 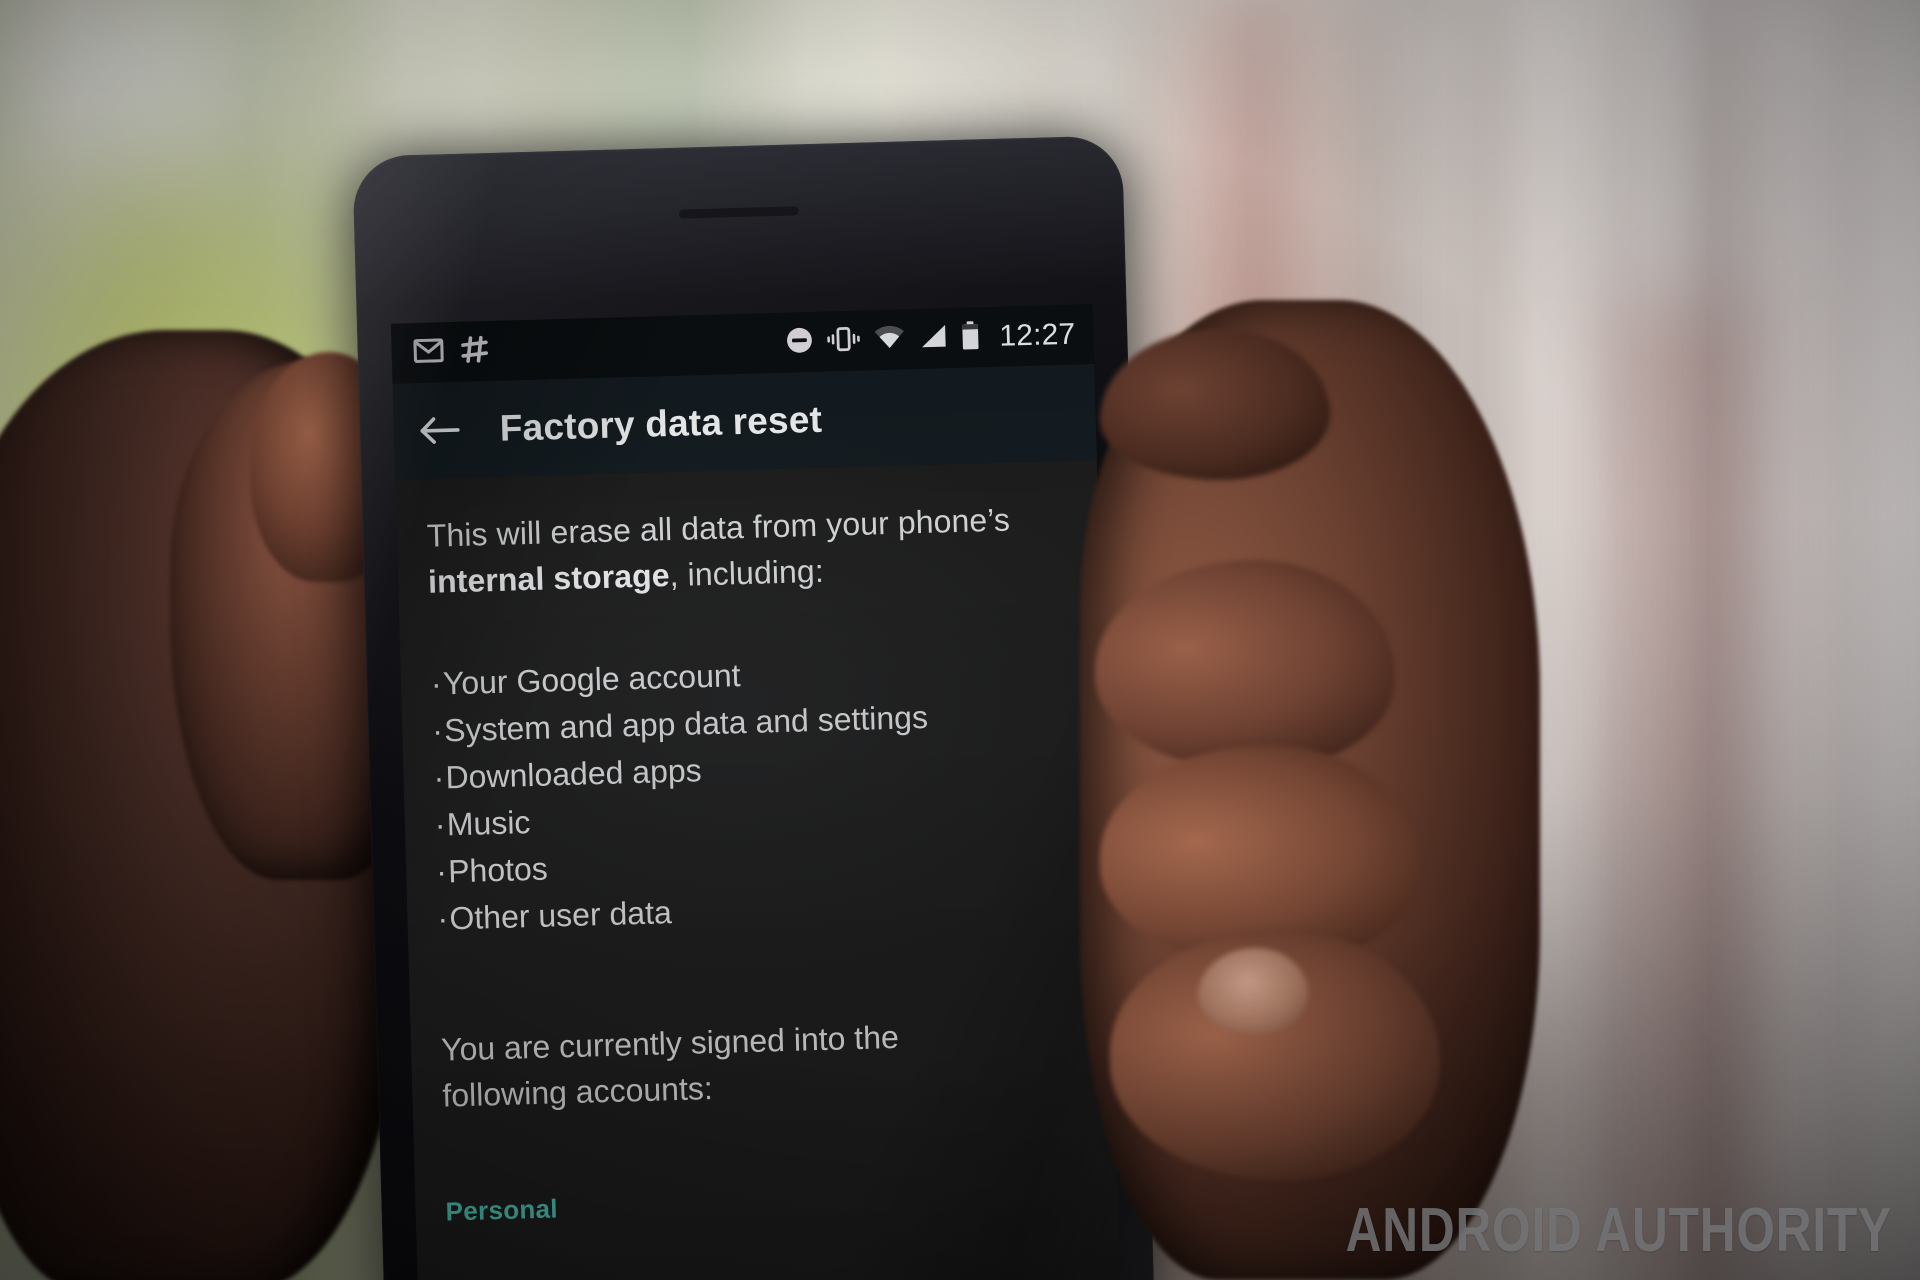 I want to click on list-item-label: Your Google account, so click(x=591, y=679).